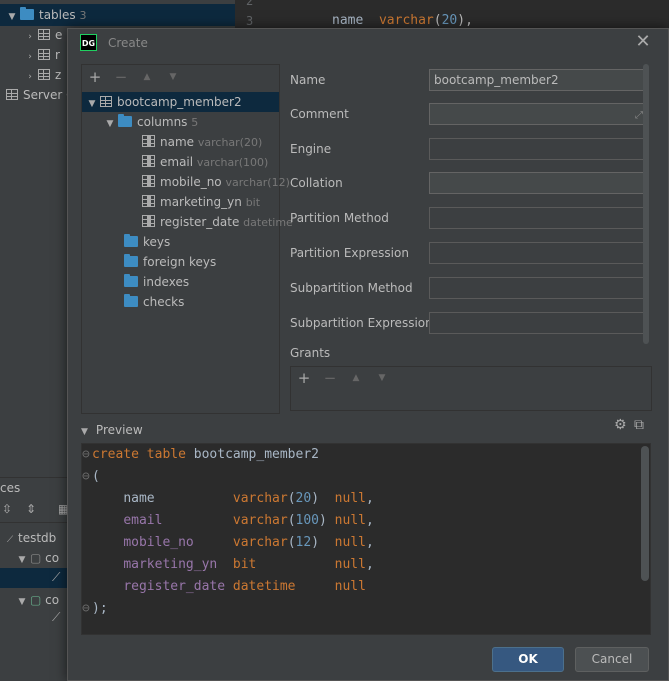 This screenshot has height=681, width=669. Describe the element at coordinates (538, 80) in the screenshot. I see `name-field: bootcamp_member2` at that location.